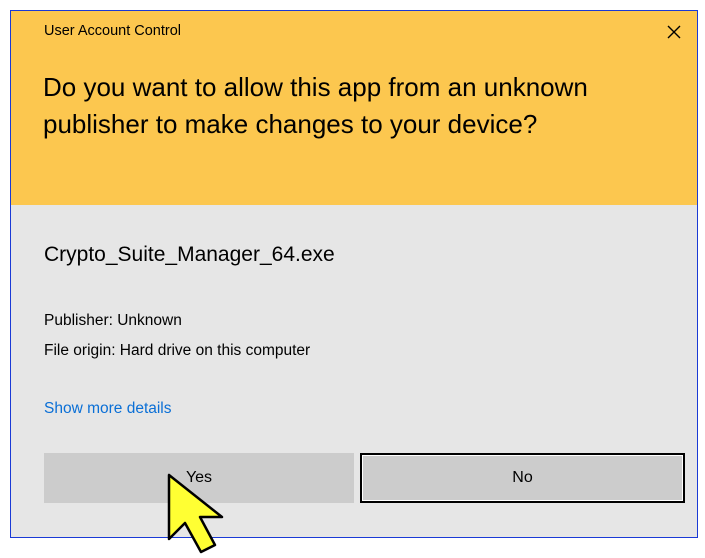 The image size is (705, 558). What do you see at coordinates (177, 350) in the screenshot?
I see `file-origin-info: File origin: Hard drive on this computer` at bounding box center [177, 350].